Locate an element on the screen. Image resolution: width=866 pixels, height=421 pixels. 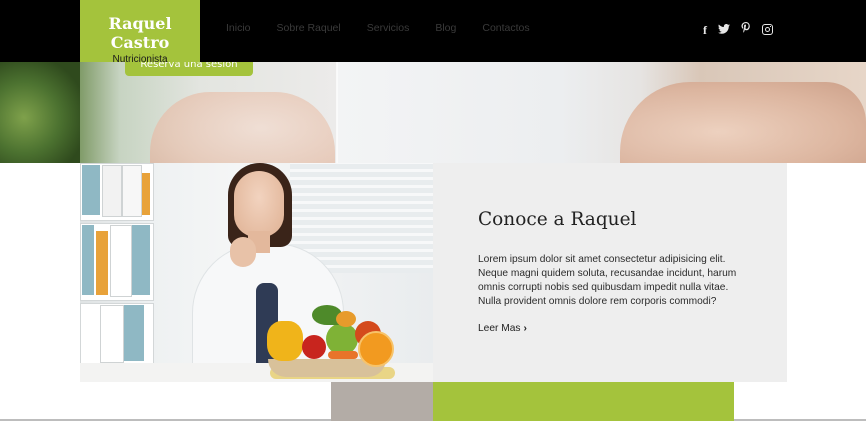
read-more-label: Leer Mas is located at coordinates (499, 328).